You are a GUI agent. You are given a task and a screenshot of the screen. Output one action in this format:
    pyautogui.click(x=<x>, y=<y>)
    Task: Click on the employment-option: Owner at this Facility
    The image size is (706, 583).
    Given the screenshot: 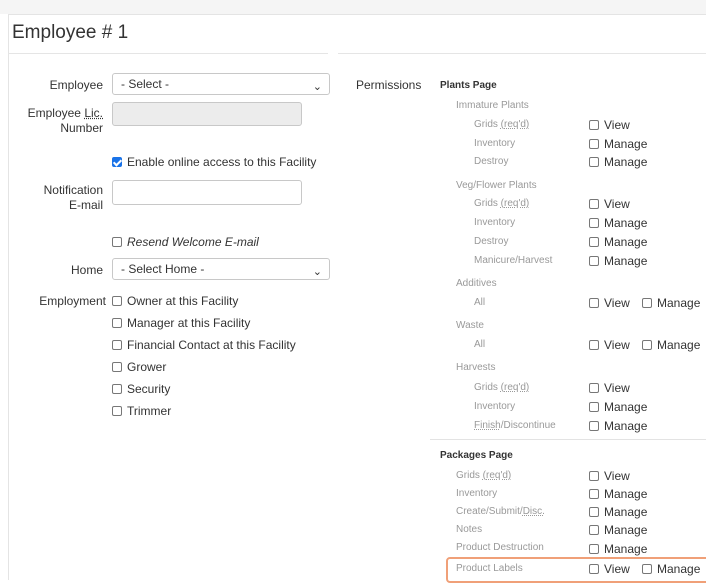 What is the action you would take?
    pyautogui.click(x=175, y=301)
    